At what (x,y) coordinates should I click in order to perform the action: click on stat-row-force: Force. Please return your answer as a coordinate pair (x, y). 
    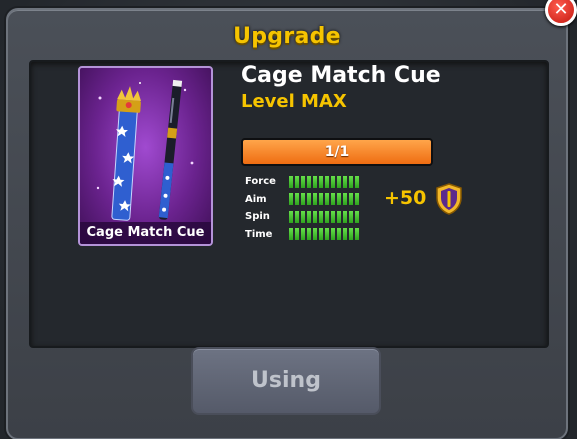
    Looking at the image, I should click on (302, 182).